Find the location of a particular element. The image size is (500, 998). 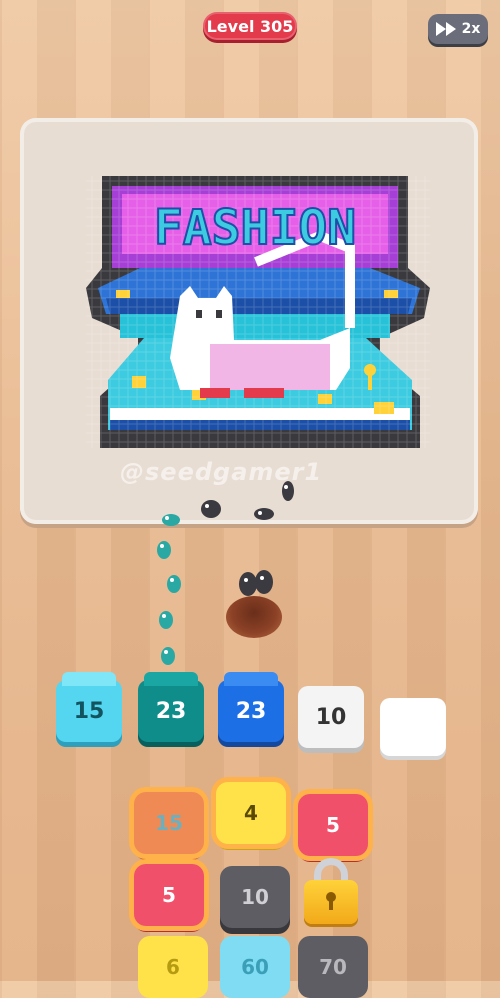

tile-value: 6 is located at coordinates (173, 967).